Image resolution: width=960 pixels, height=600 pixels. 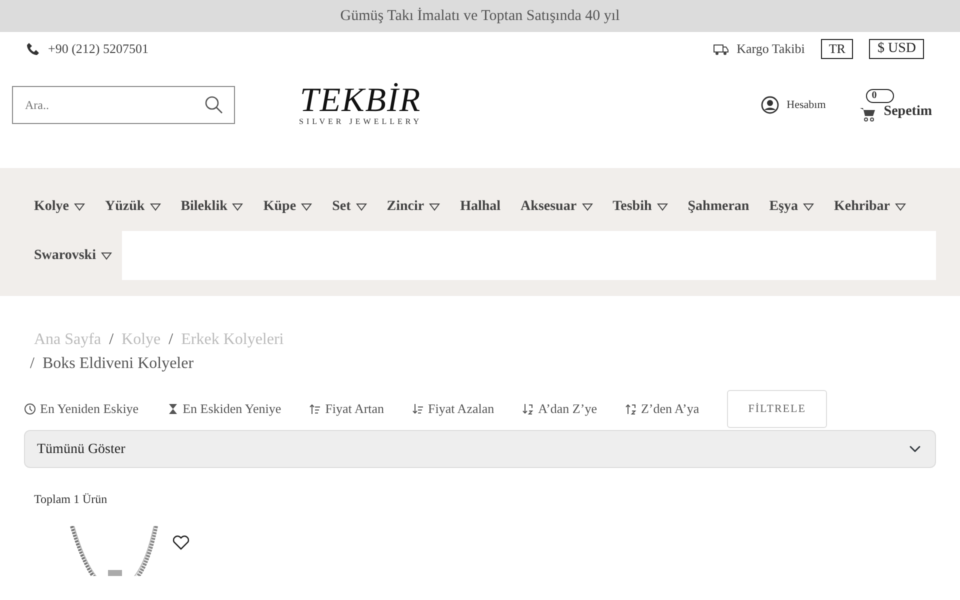 I want to click on cart-icon, so click(x=868, y=114).